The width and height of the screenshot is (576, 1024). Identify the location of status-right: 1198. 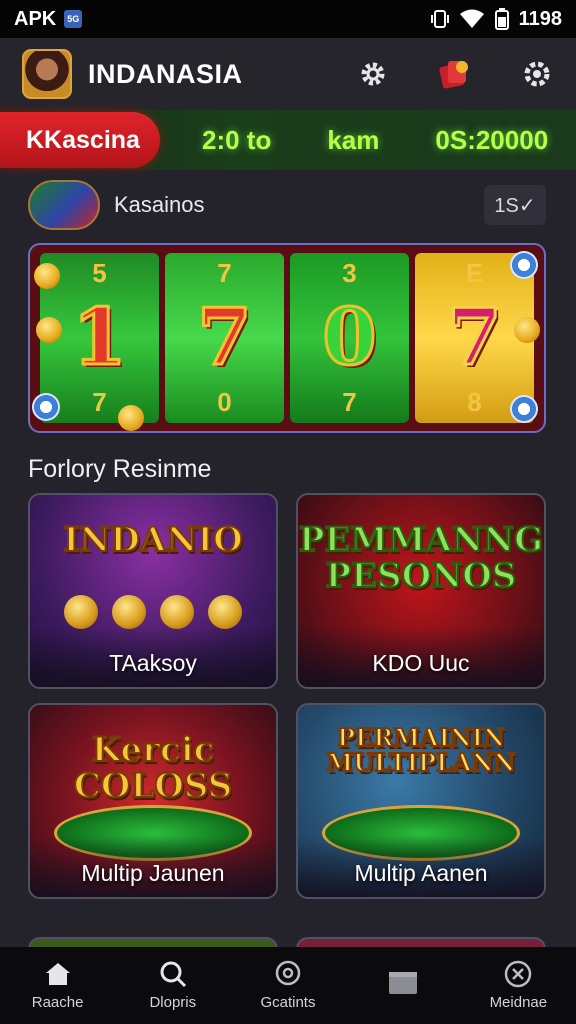
(496, 19).